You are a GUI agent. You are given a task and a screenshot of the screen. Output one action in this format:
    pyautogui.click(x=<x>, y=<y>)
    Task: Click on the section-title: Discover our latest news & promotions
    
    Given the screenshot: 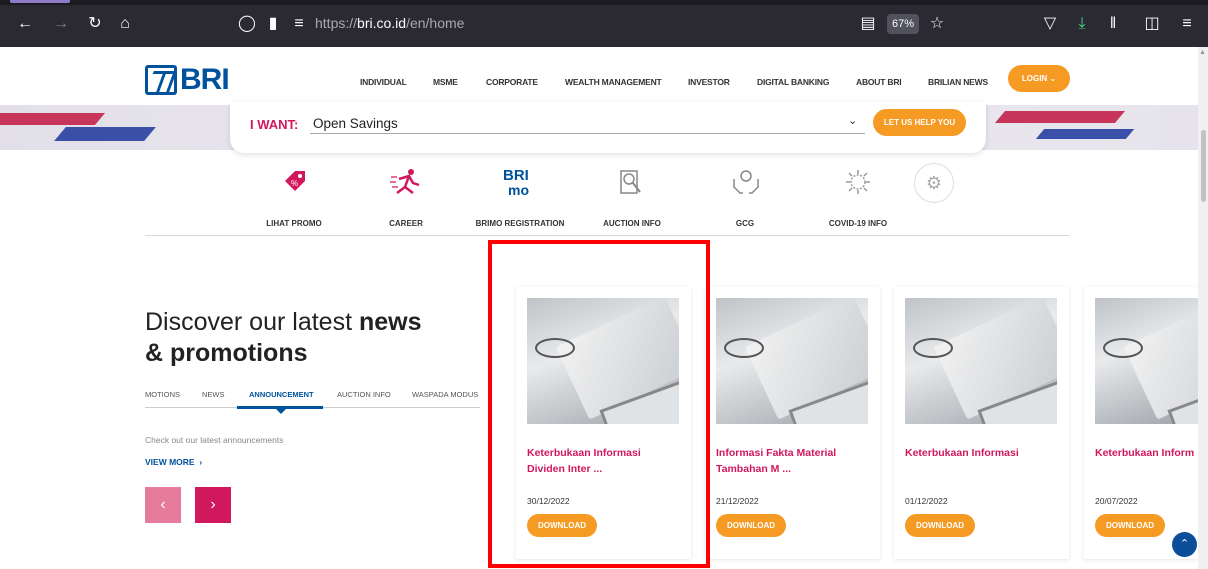 What is the action you would take?
    pyautogui.click(x=283, y=338)
    